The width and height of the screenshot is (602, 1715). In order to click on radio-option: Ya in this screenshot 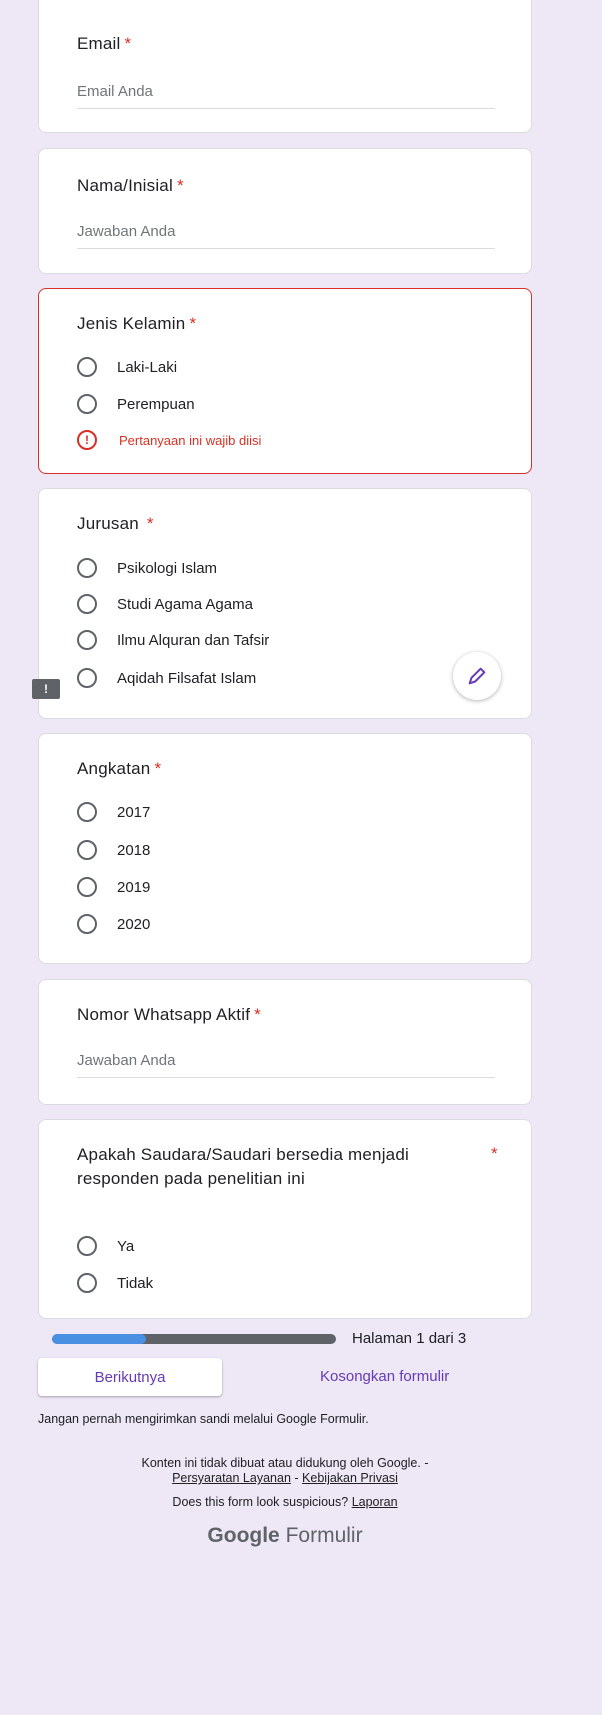, I will do `click(105, 1246)`.